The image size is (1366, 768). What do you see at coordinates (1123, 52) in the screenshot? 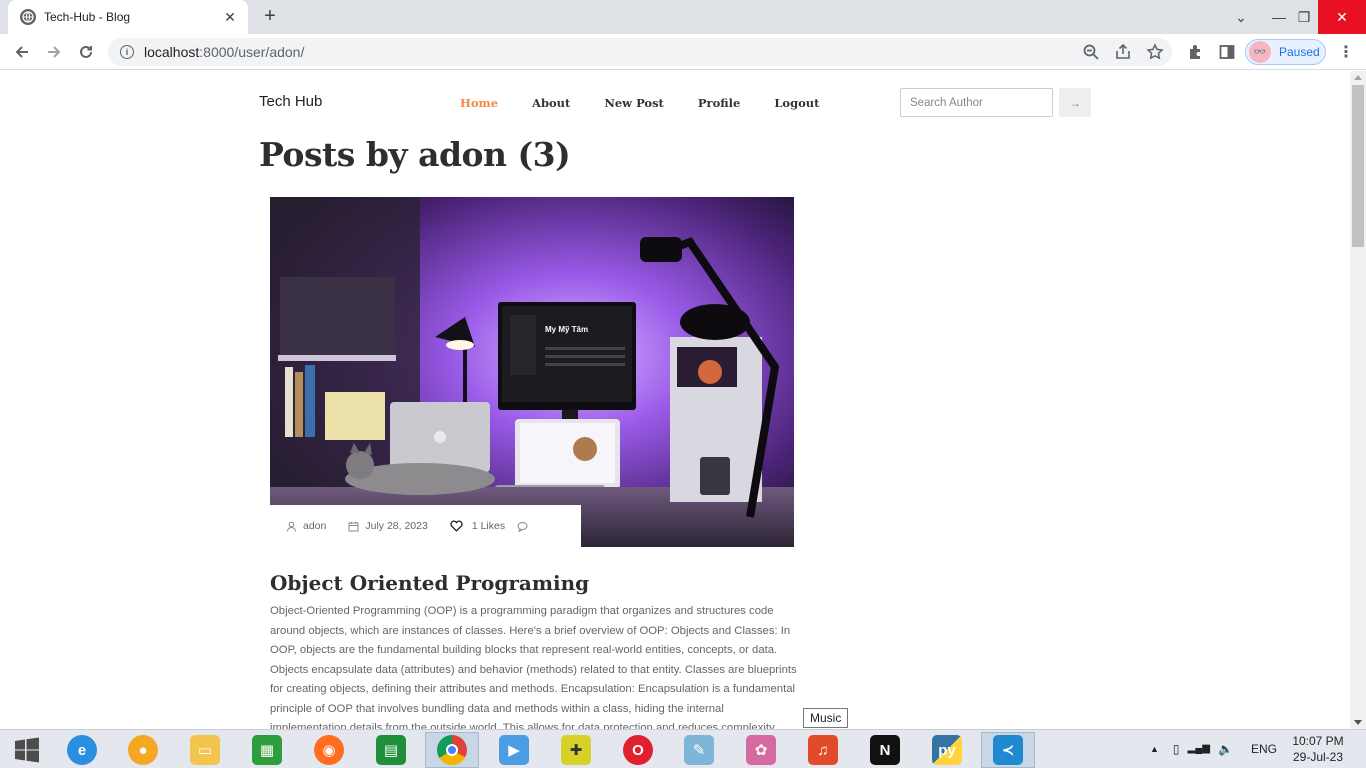
I see `share-icon` at bounding box center [1123, 52].